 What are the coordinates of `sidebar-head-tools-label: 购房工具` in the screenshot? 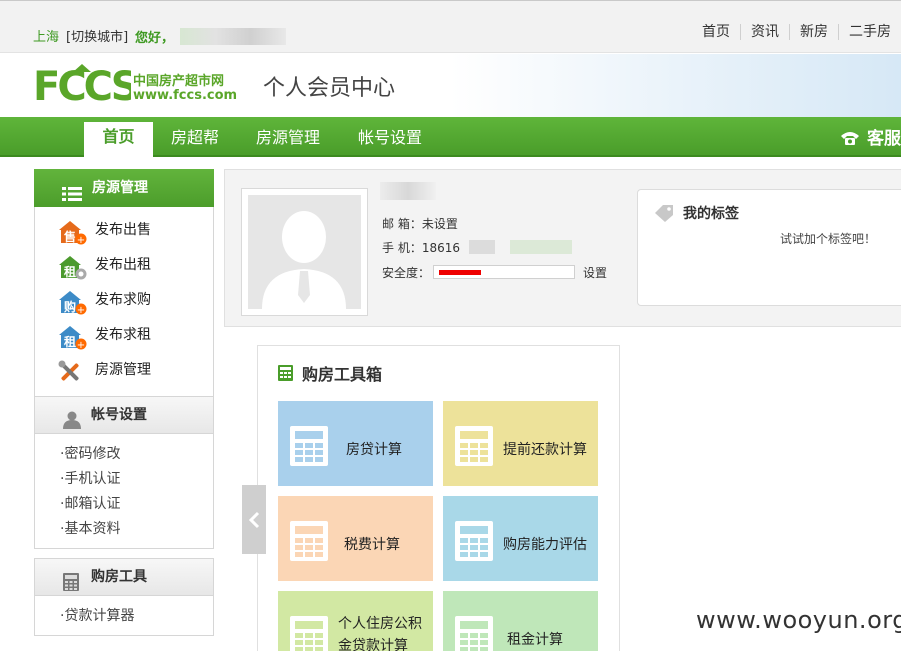 It's located at (119, 577).